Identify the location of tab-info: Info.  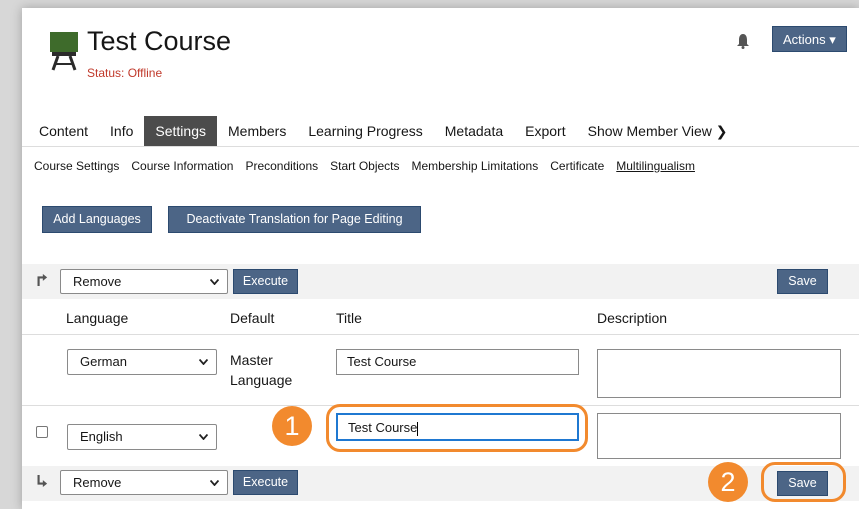
(121, 131).